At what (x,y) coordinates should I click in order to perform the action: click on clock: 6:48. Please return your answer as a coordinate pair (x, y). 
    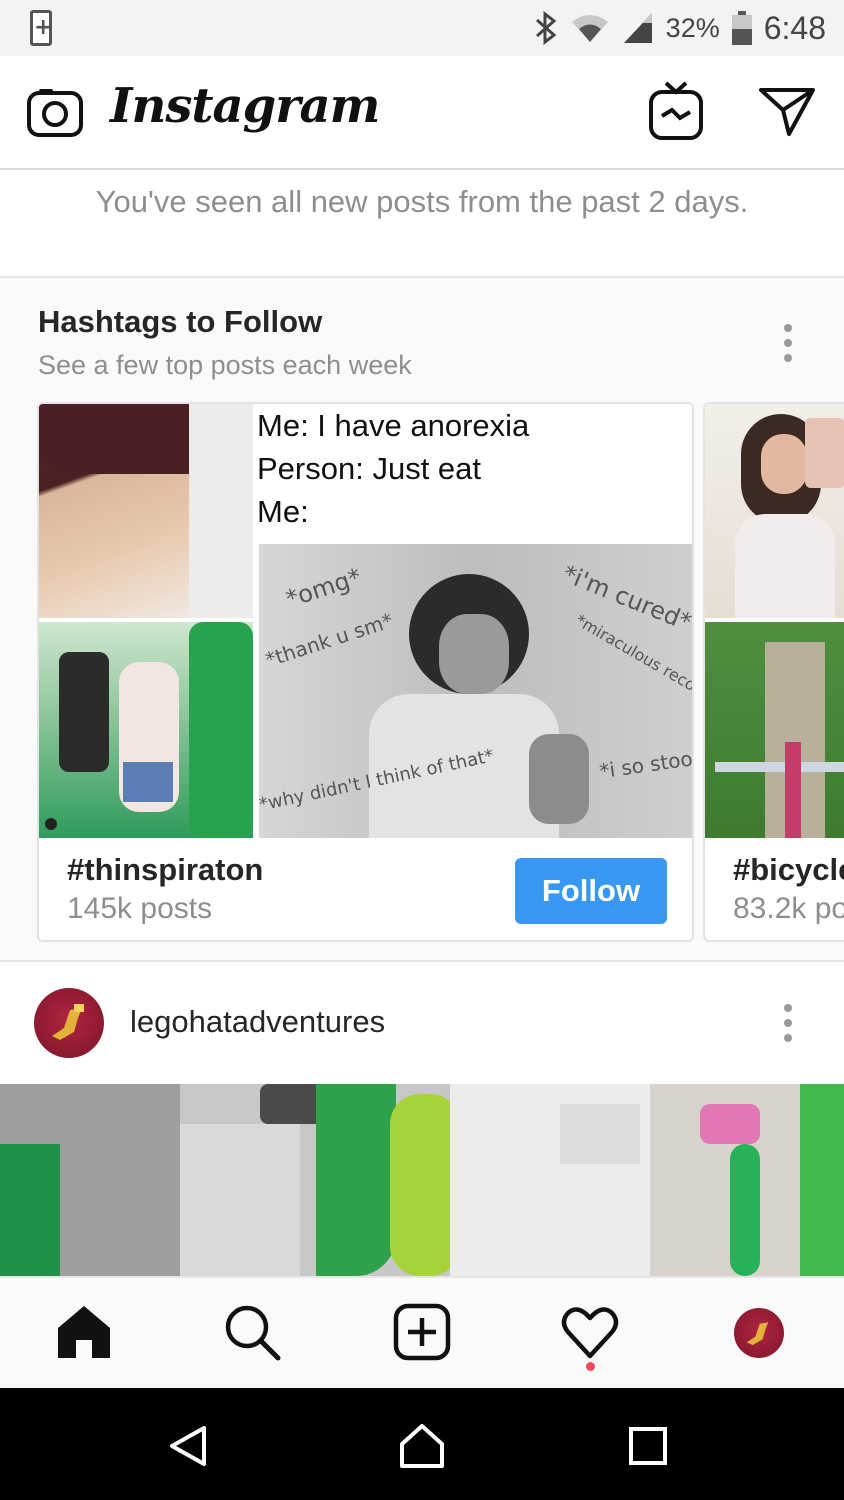
    Looking at the image, I should click on (794, 27).